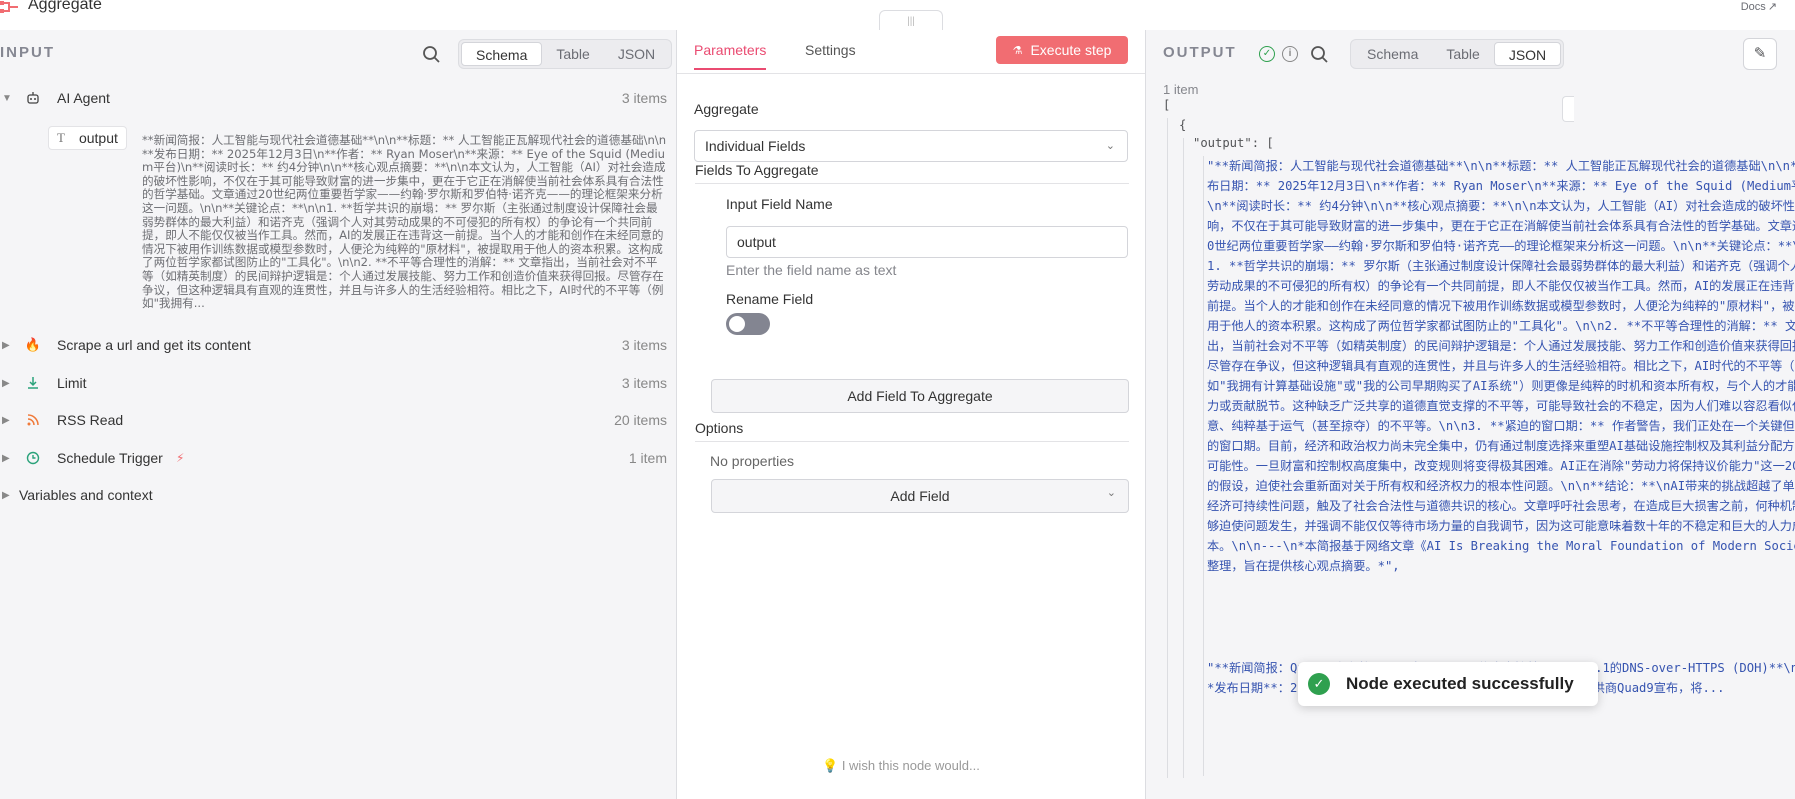  Describe the element at coordinates (33, 383) in the screenshot. I see `limit-icon` at that location.